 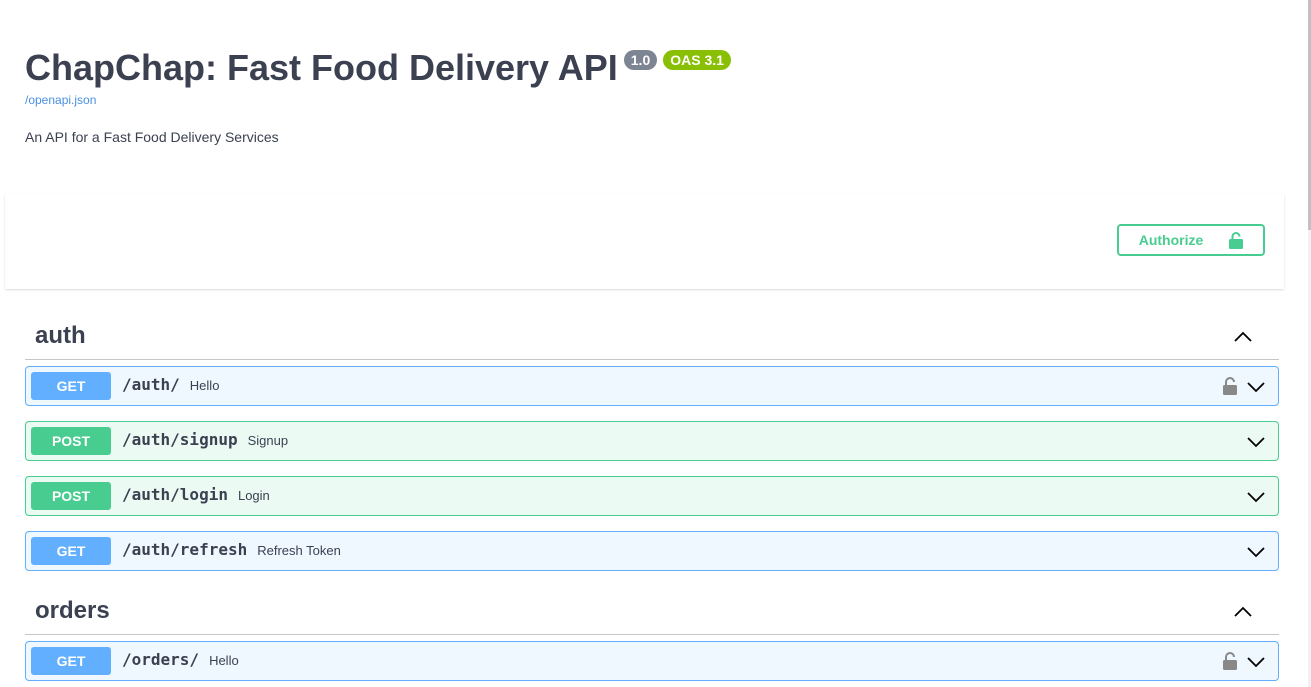 I want to click on operation-get-auth-refresh: GET /auth/refresh Refresh Token, so click(x=652, y=551).